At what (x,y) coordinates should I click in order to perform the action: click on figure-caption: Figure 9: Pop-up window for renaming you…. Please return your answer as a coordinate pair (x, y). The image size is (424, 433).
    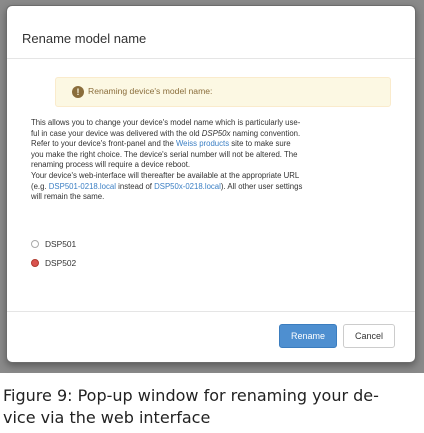
    Looking at the image, I should click on (212, 407).